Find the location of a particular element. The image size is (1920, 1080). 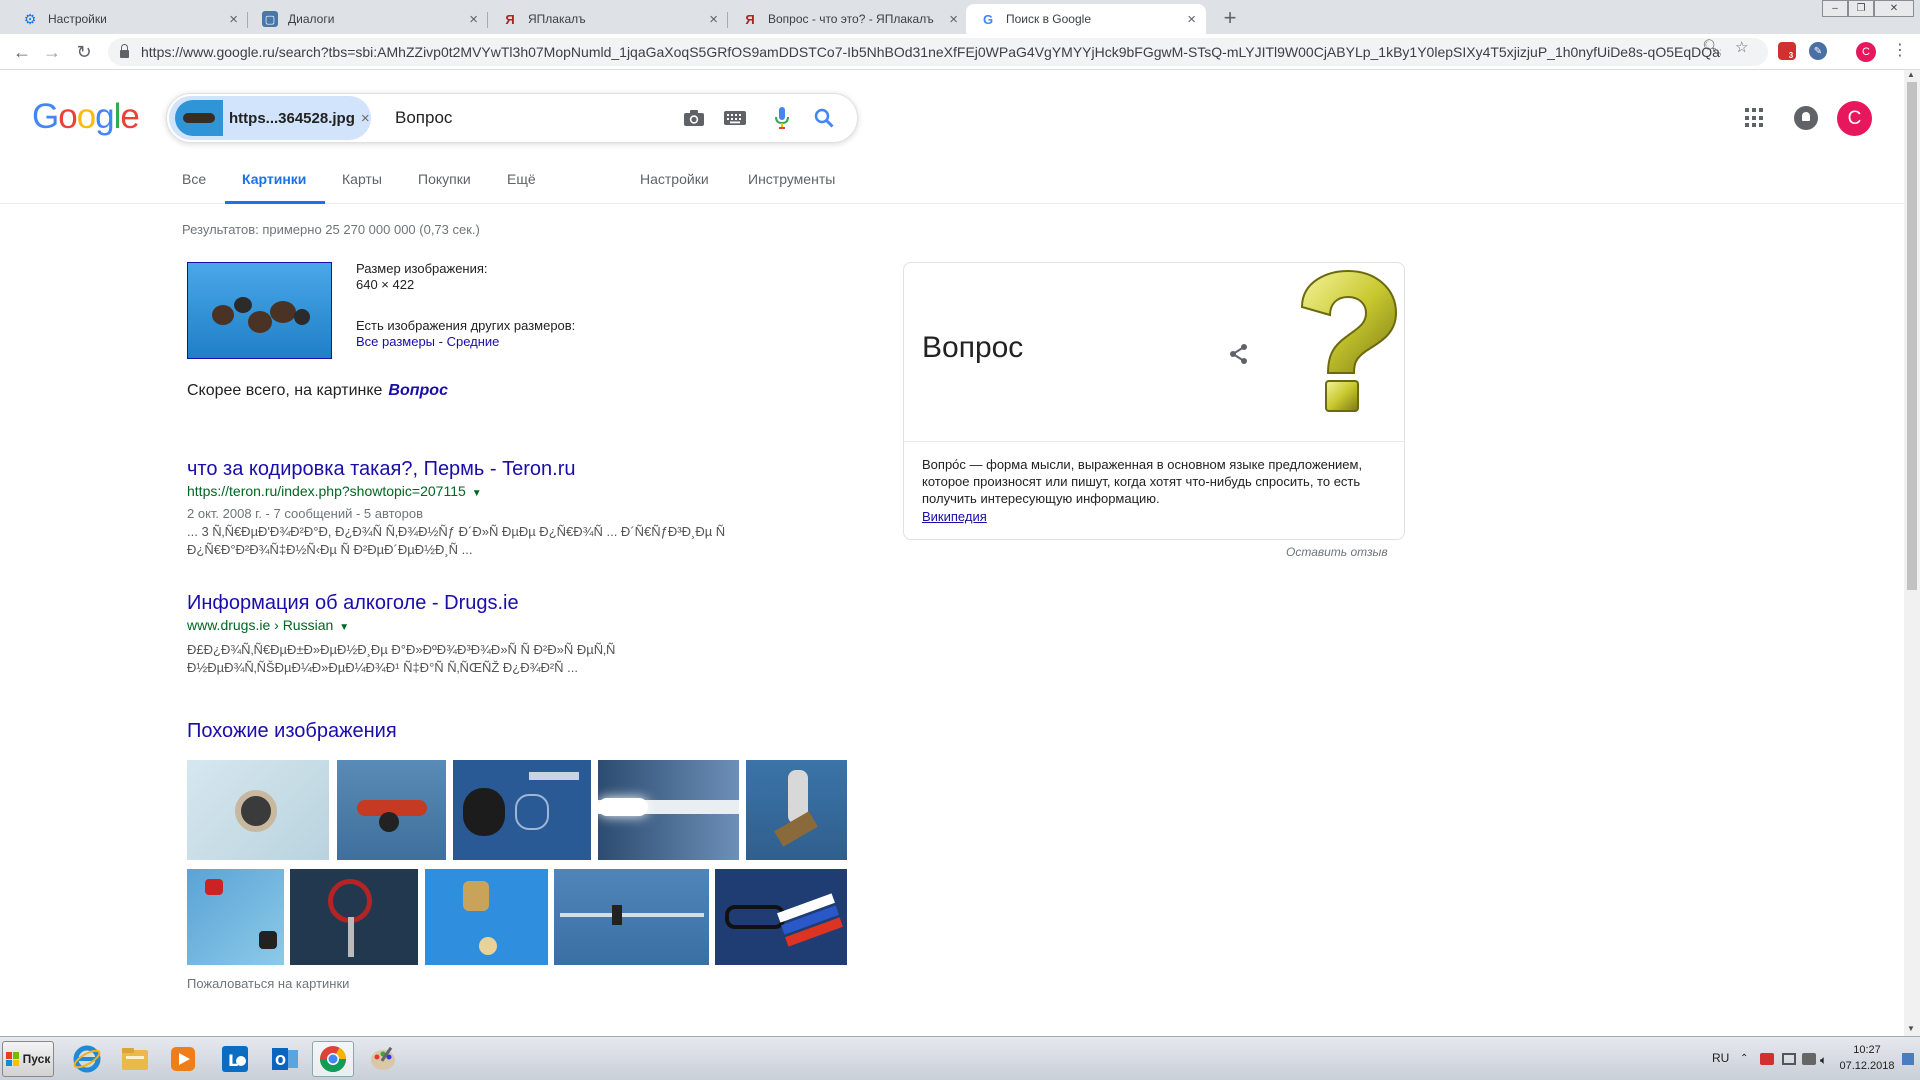

report-images-link: Пожаловаться на картинки is located at coordinates (268, 983).